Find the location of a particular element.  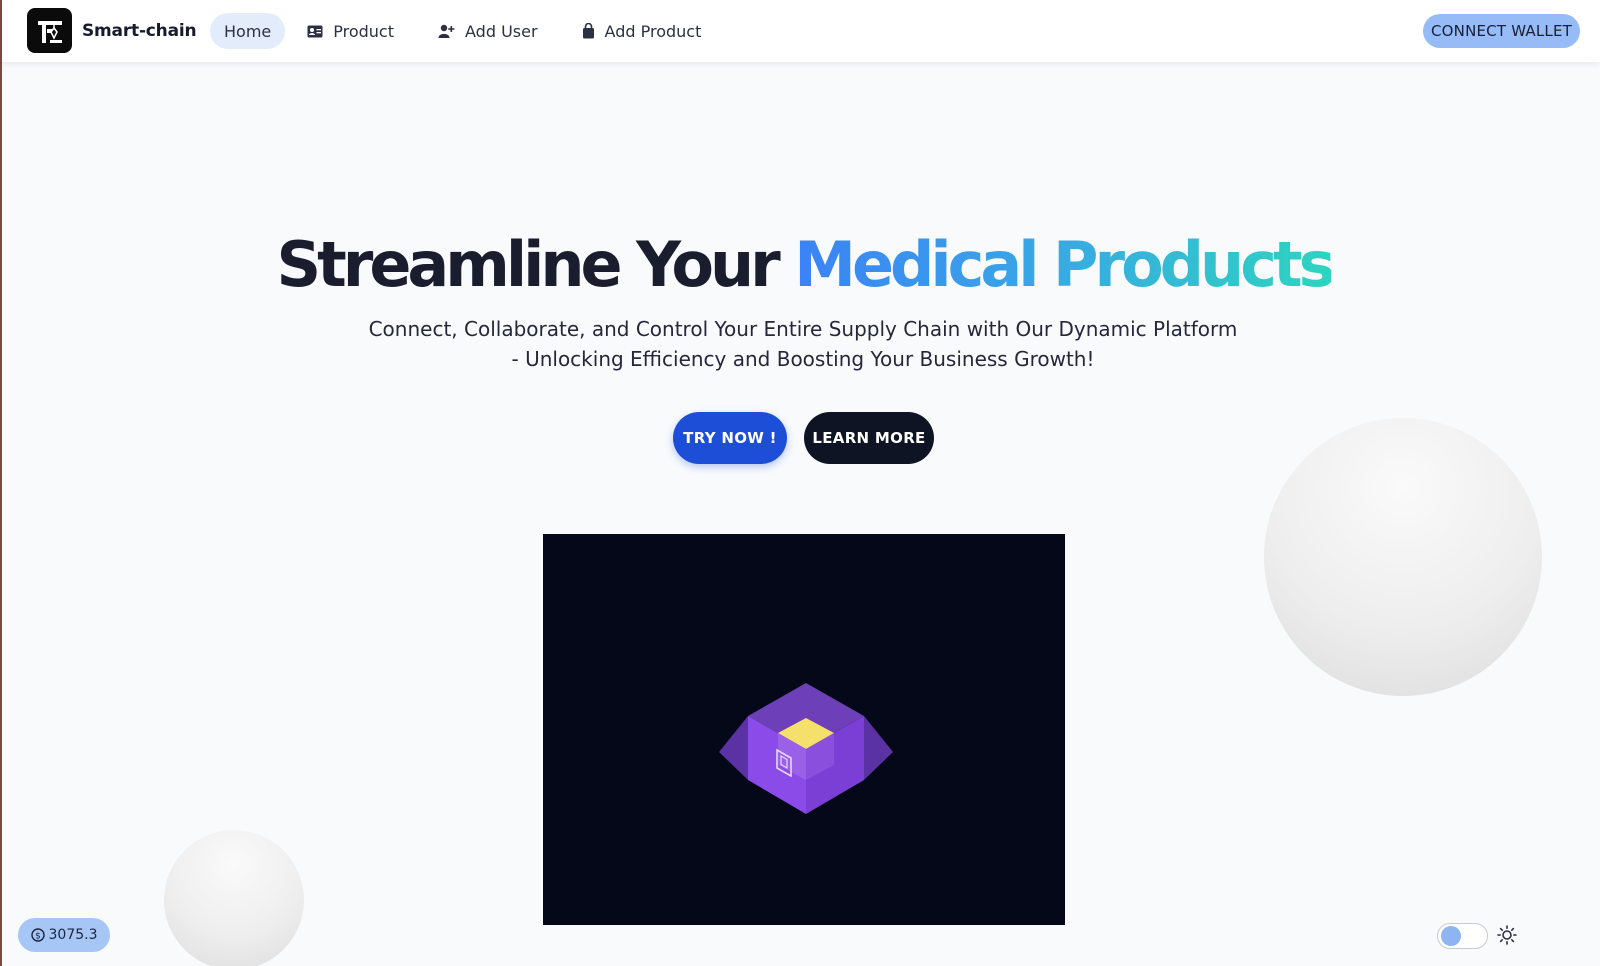

nav-item-product: Product is located at coordinates (350, 31).